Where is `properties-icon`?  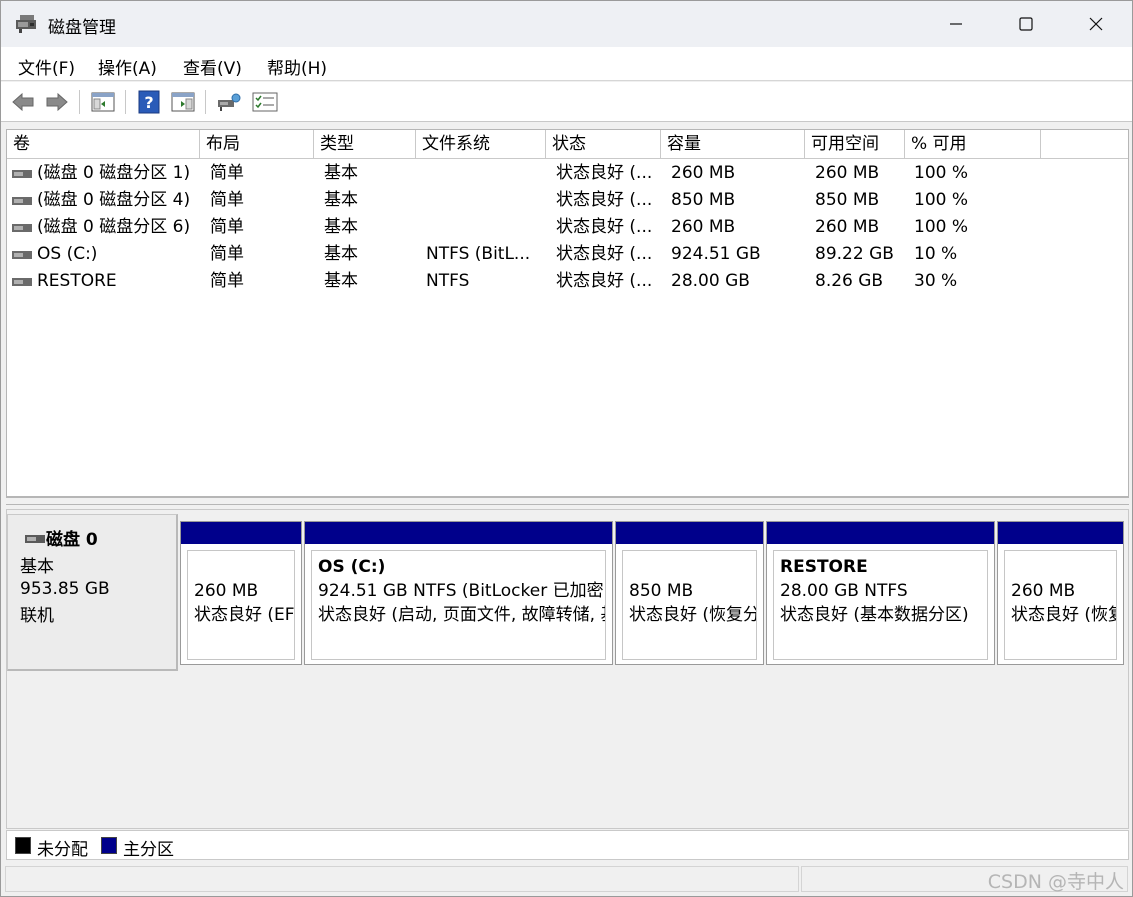
properties-icon is located at coordinates (183, 102).